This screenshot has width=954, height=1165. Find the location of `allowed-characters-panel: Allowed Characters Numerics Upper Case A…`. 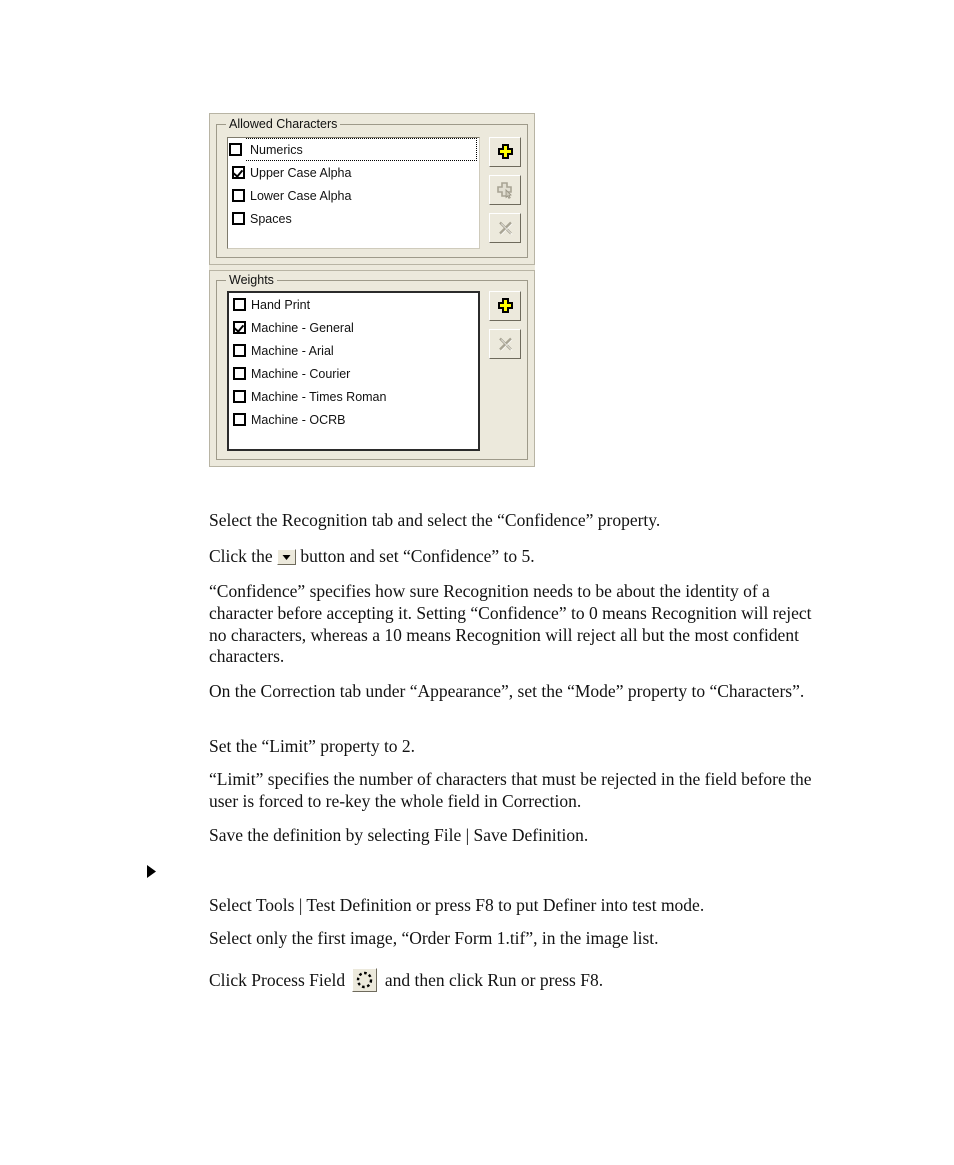

allowed-characters-panel: Allowed Characters Numerics Upper Case A… is located at coordinates (372, 189).